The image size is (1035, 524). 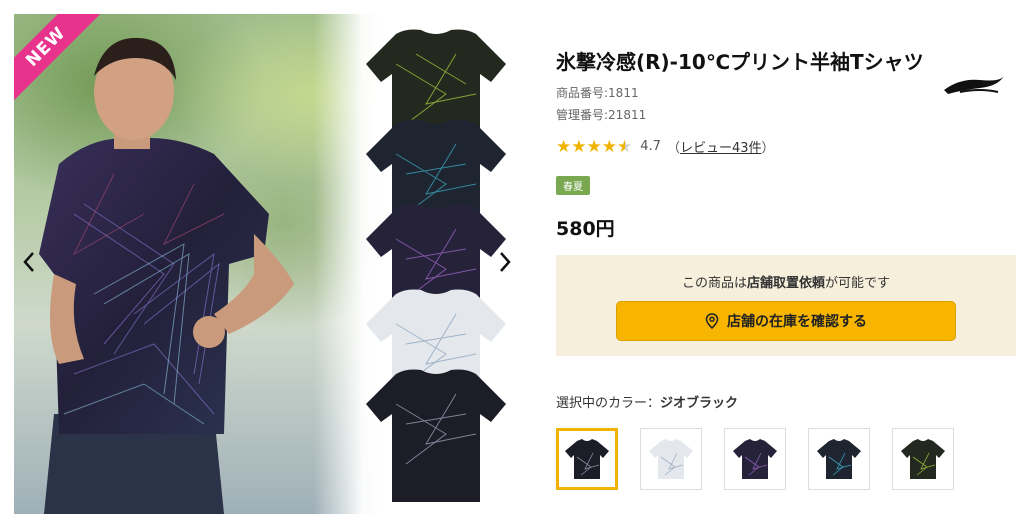 What do you see at coordinates (858, 283) in the screenshot?
I see `store-text-suffix: が可能です` at bounding box center [858, 283].